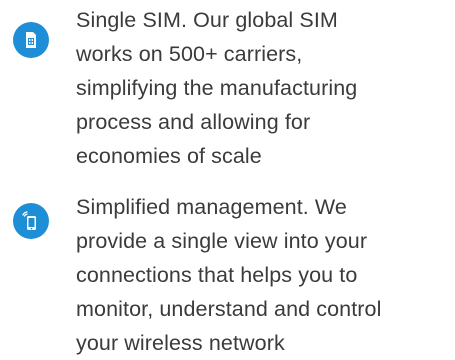  I want to click on feature-line: monitor, understand and control, so click(229, 309).